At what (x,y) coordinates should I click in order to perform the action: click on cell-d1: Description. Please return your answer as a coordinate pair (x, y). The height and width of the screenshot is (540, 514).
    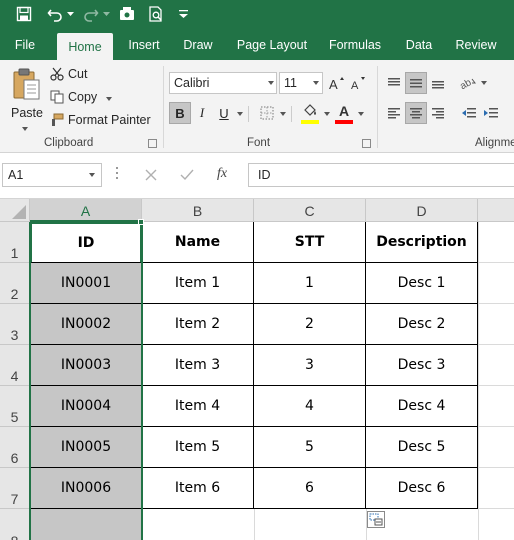
    Looking at the image, I should click on (422, 242).